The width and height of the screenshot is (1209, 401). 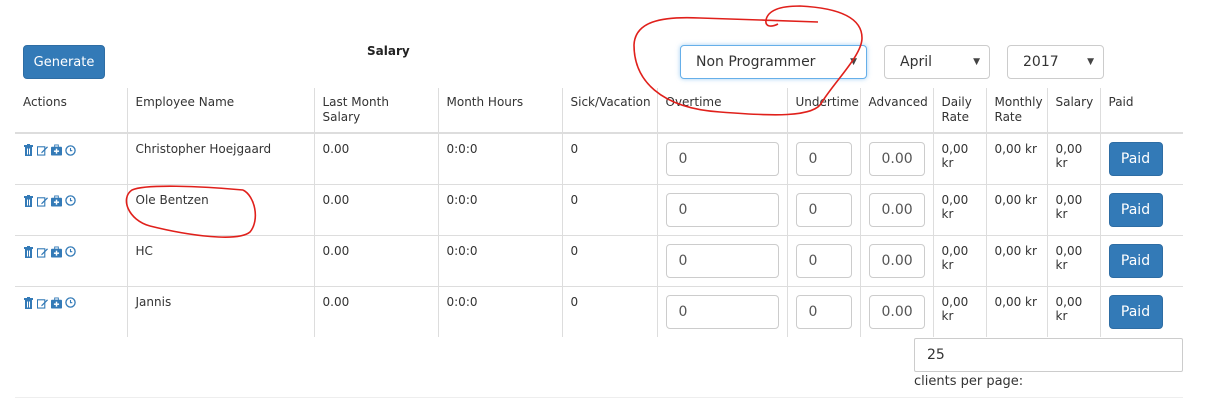 I want to click on employee-name: HC, so click(x=220, y=260).